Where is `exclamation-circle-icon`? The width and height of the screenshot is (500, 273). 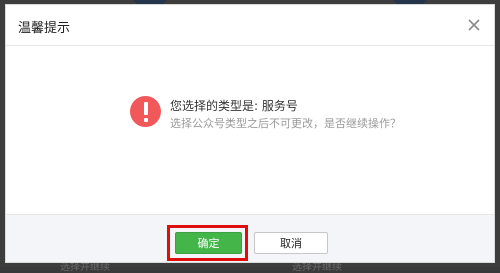 exclamation-circle-icon is located at coordinates (145, 111).